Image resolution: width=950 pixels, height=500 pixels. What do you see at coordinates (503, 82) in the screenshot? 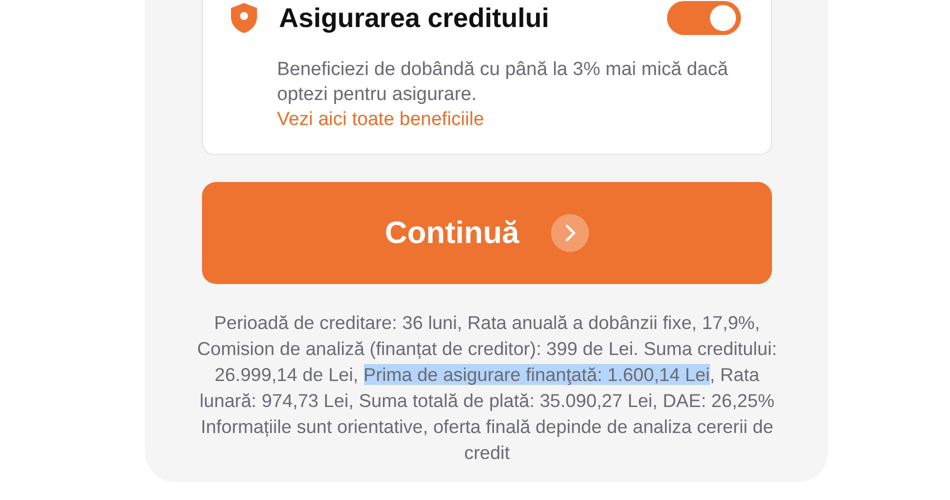
I see `description-text: Beneficiezi de dobândă cu până la 3% mai mică dacă optezi pentru asigurare.` at bounding box center [503, 82].